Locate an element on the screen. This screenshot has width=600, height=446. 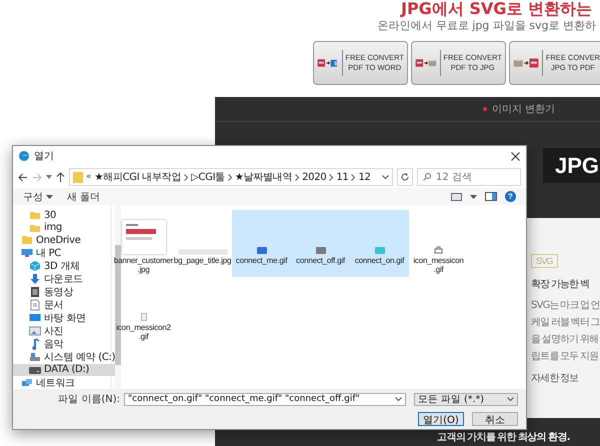
more-info-link: 자세한 정보 is located at coordinates (554, 378).